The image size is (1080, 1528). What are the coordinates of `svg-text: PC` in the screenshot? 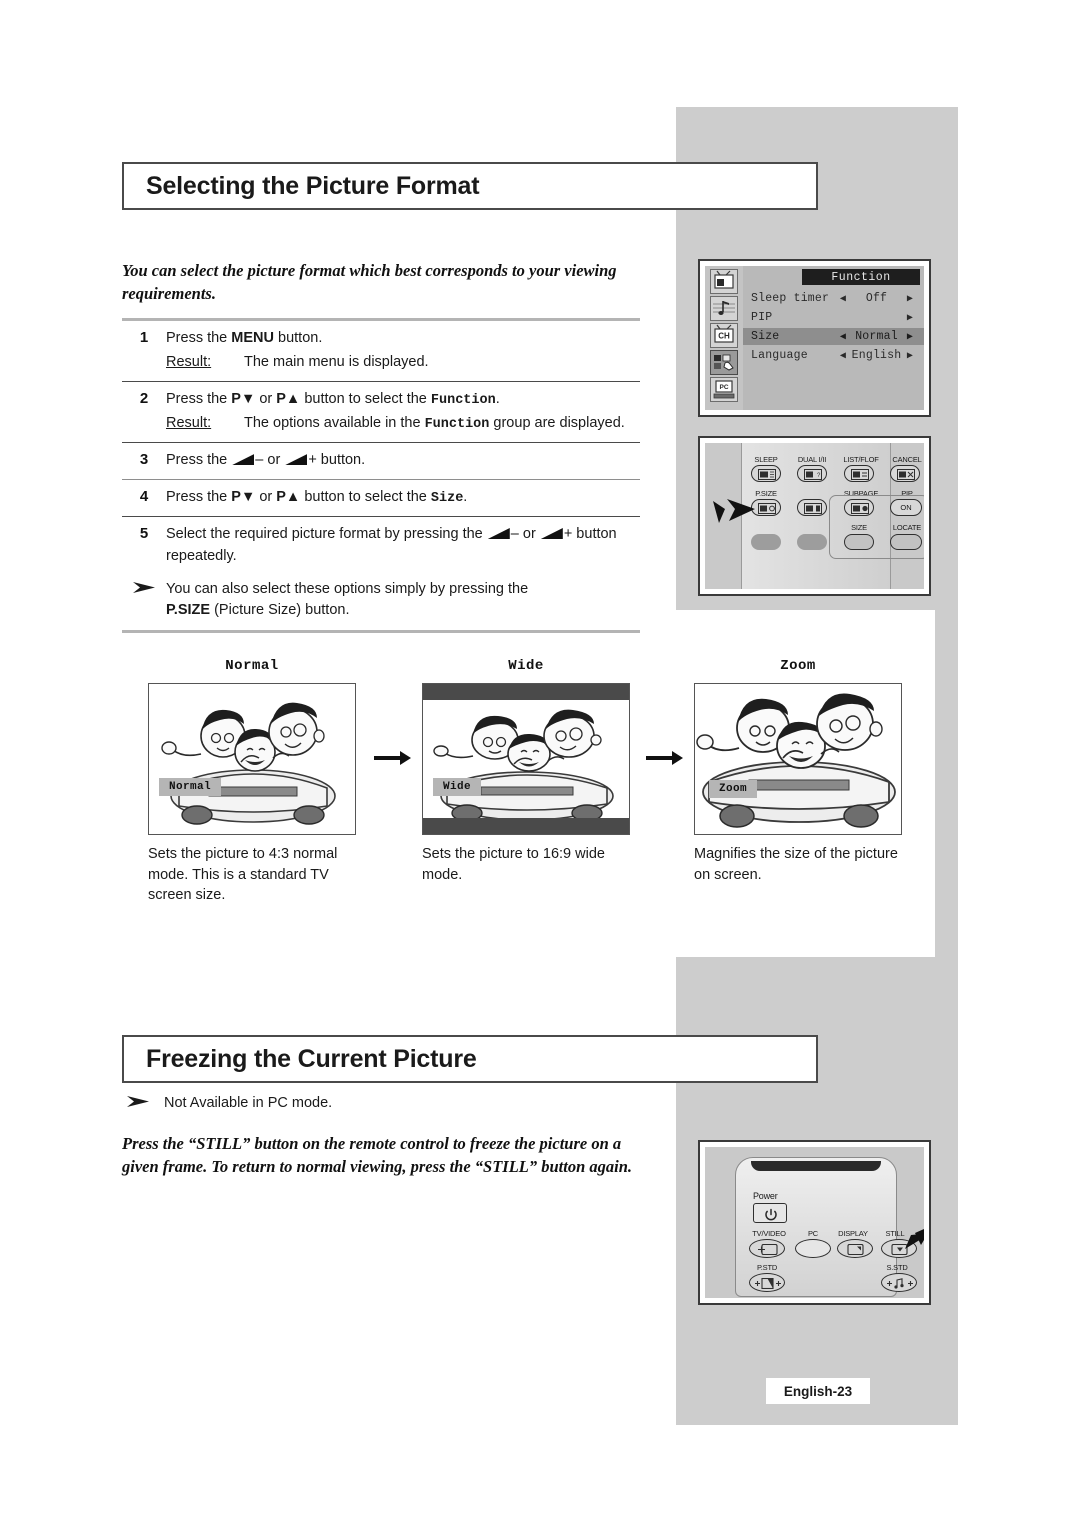 It's located at (723, 387).